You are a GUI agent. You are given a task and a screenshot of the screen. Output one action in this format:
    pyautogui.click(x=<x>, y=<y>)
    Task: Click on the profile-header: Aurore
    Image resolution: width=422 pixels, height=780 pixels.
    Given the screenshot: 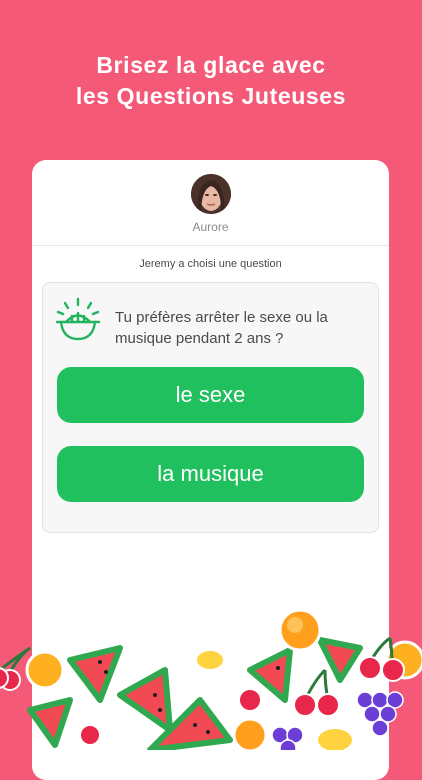 What is the action you would take?
    pyautogui.click(x=210, y=204)
    